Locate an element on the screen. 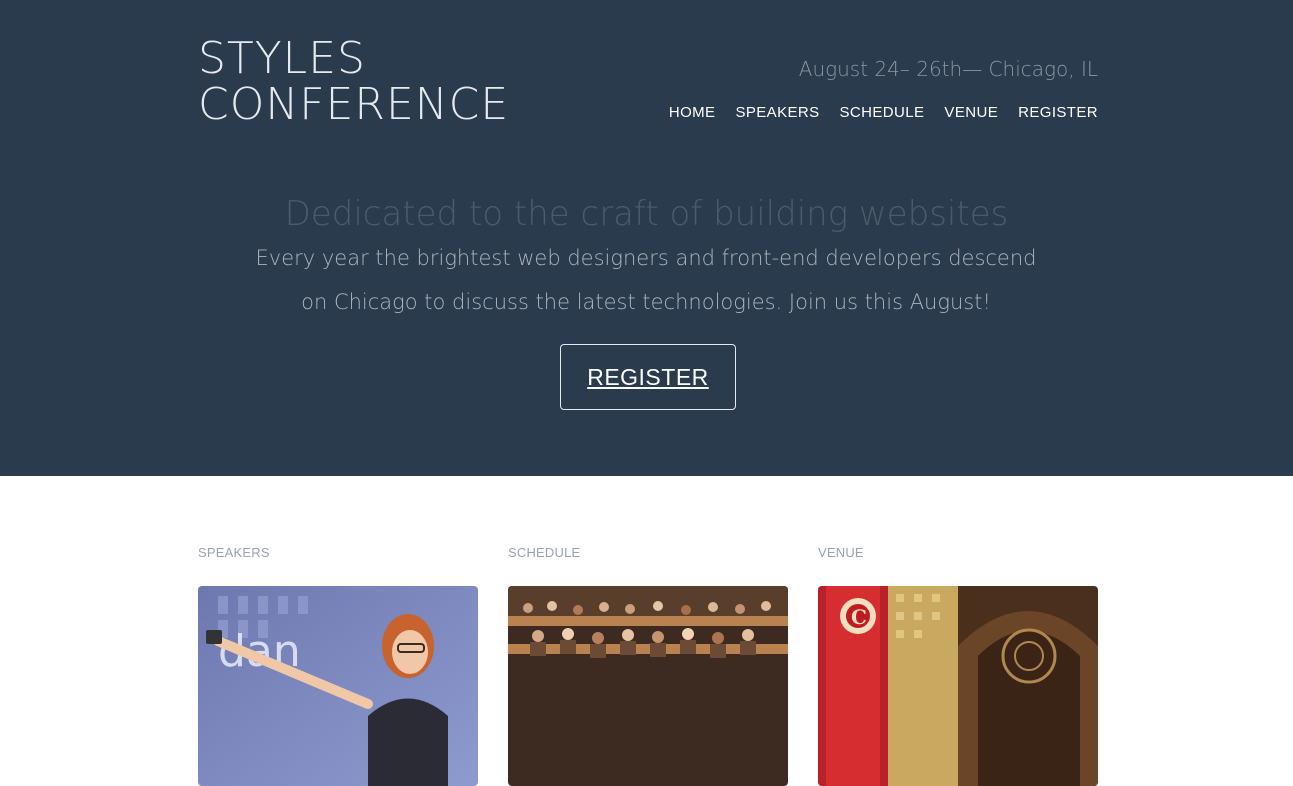 The image size is (1293, 786). nav-venue: VENUE is located at coordinates (971, 113).